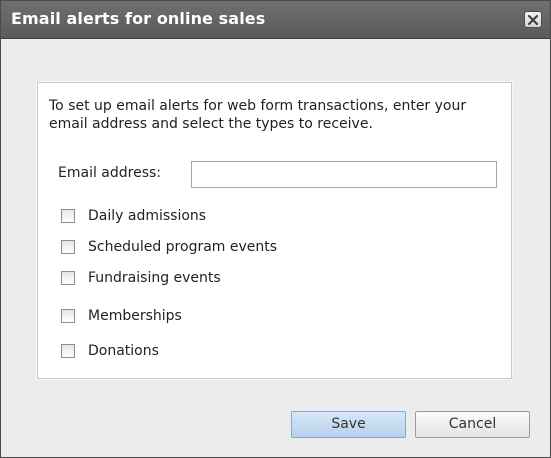  I want to click on email-address-label: Email address:, so click(110, 173).